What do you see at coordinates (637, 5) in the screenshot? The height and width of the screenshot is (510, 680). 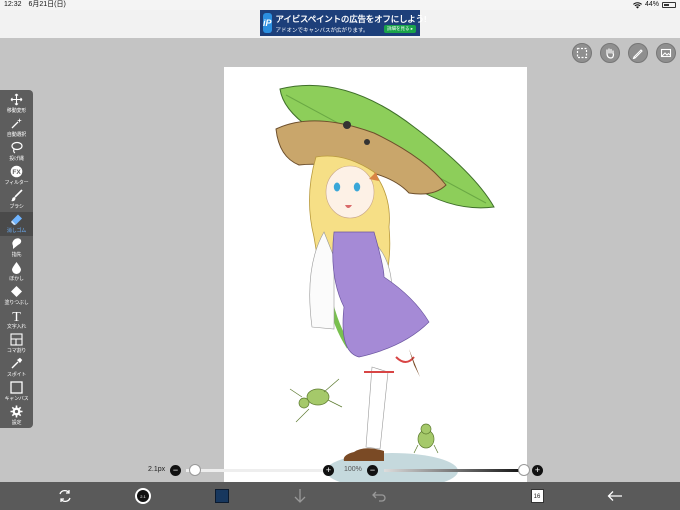 I see `wifi-icon` at bounding box center [637, 5].